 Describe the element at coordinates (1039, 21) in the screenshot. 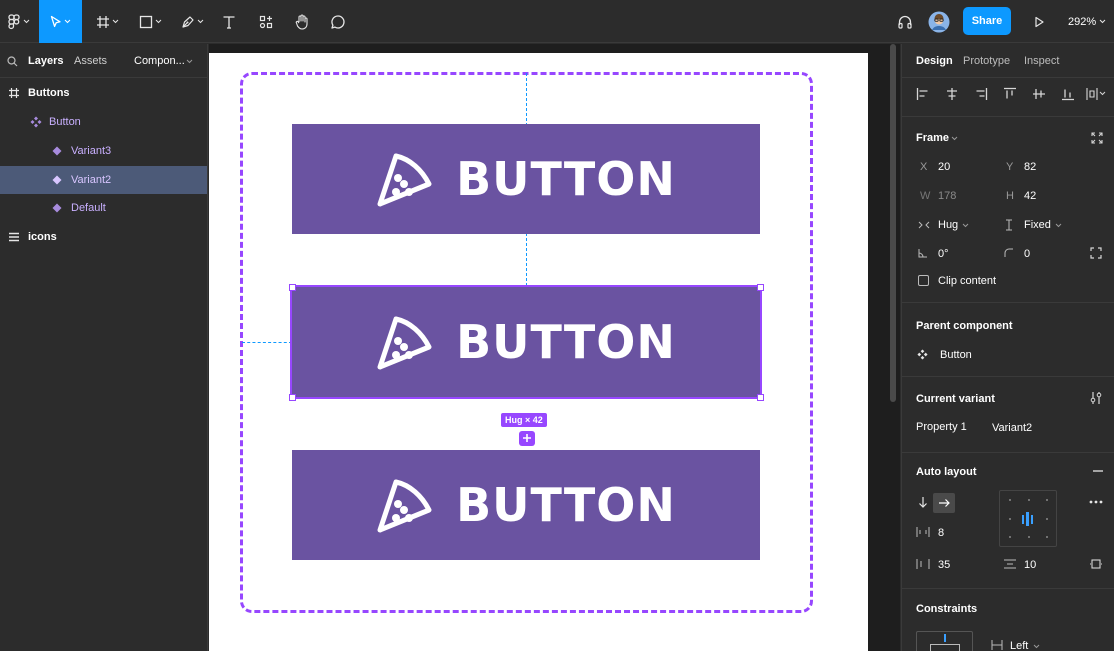

I see `present-button` at that location.